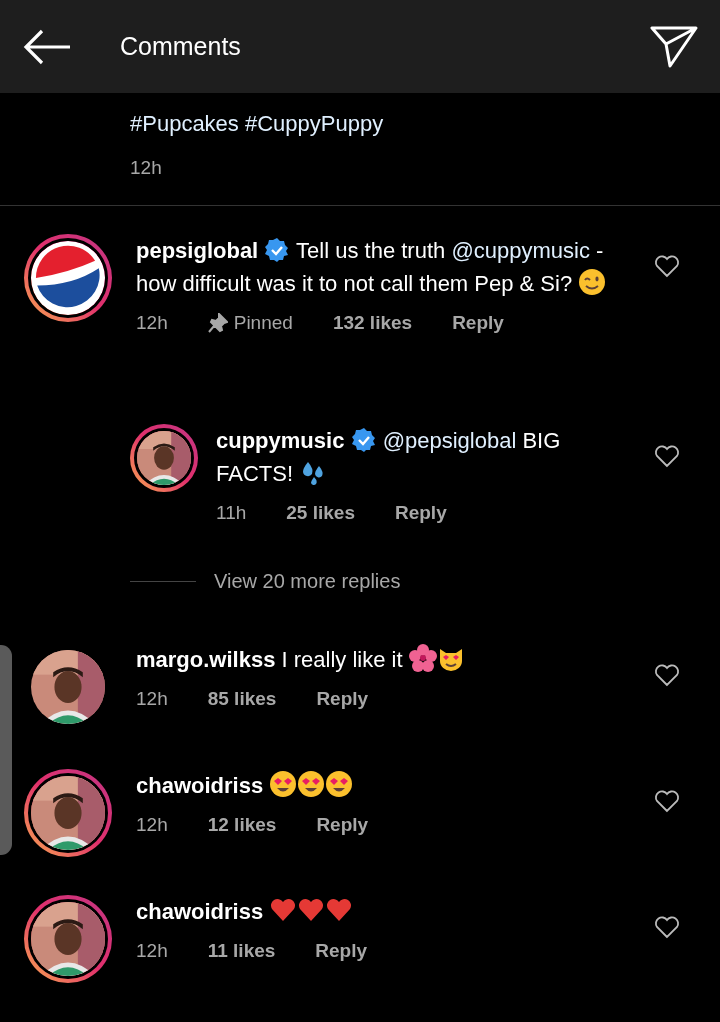 This screenshot has width=720, height=1022. Describe the element at coordinates (314, 123) in the screenshot. I see `hashtag-link: #CuppyPuppy` at that location.